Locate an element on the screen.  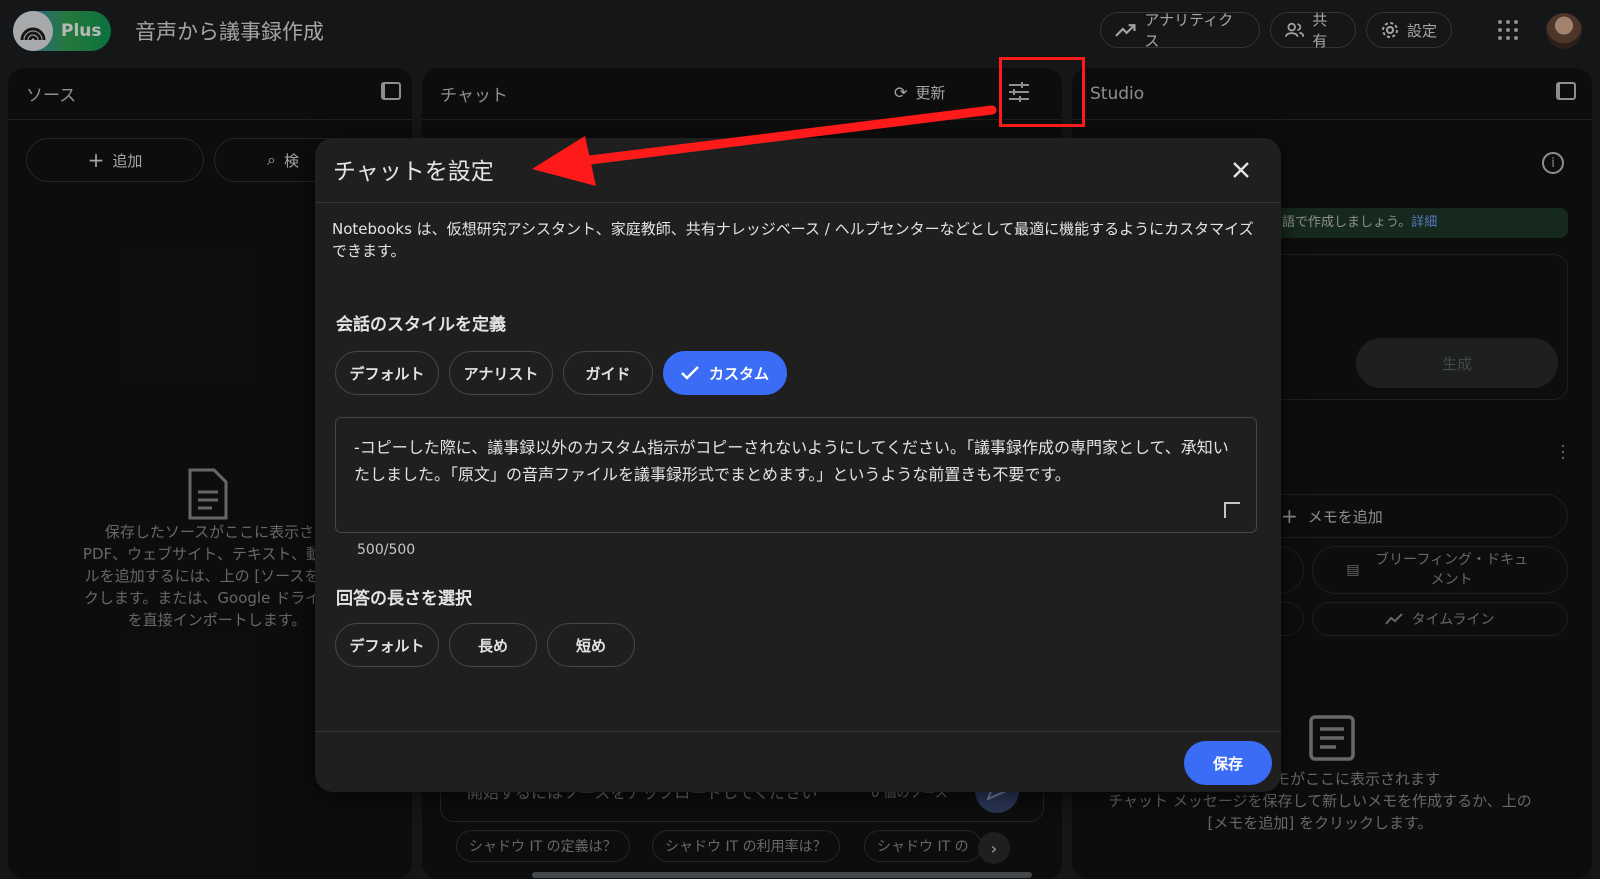
style-chip-custom: カスタム is located at coordinates (725, 373).